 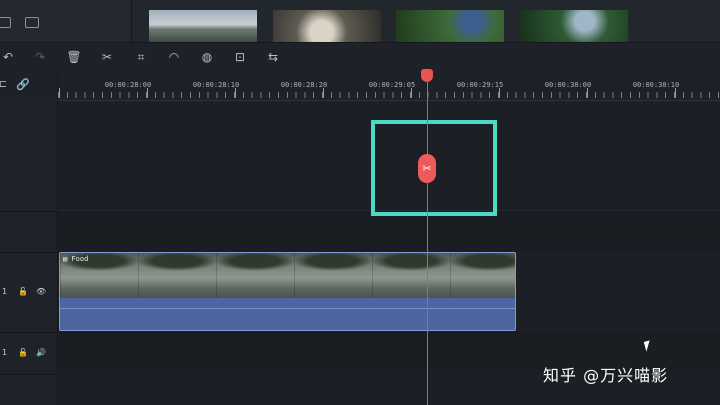 What do you see at coordinates (656, 85) in the screenshot?
I see `ruler-tick-label: 00:00:30:10` at bounding box center [656, 85].